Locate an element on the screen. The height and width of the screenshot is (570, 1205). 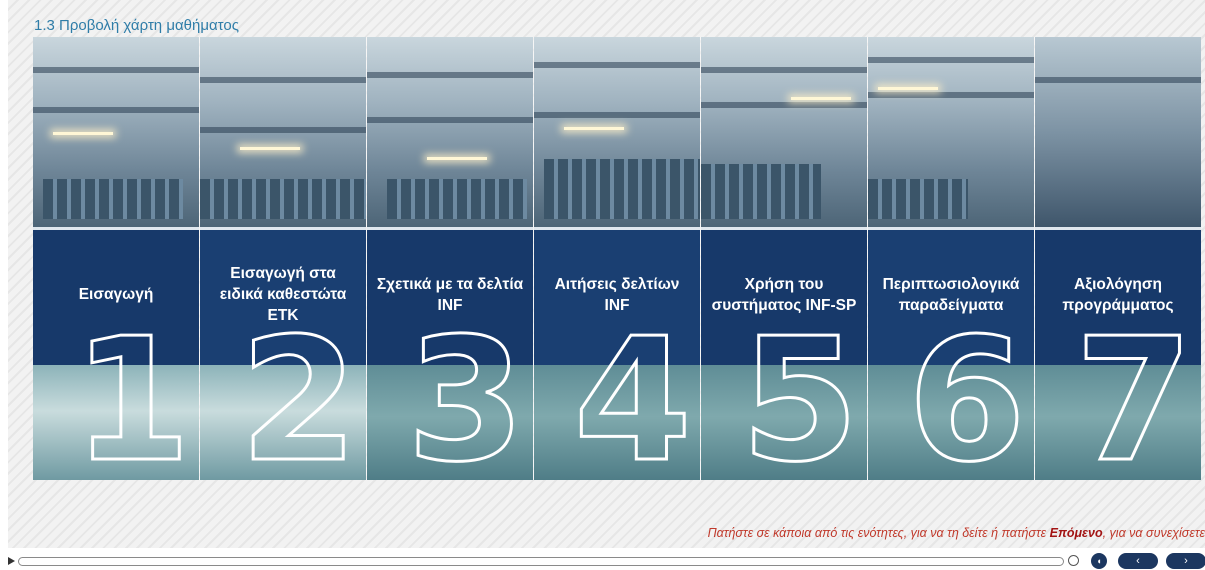
progress-bar is located at coordinates (541, 561).